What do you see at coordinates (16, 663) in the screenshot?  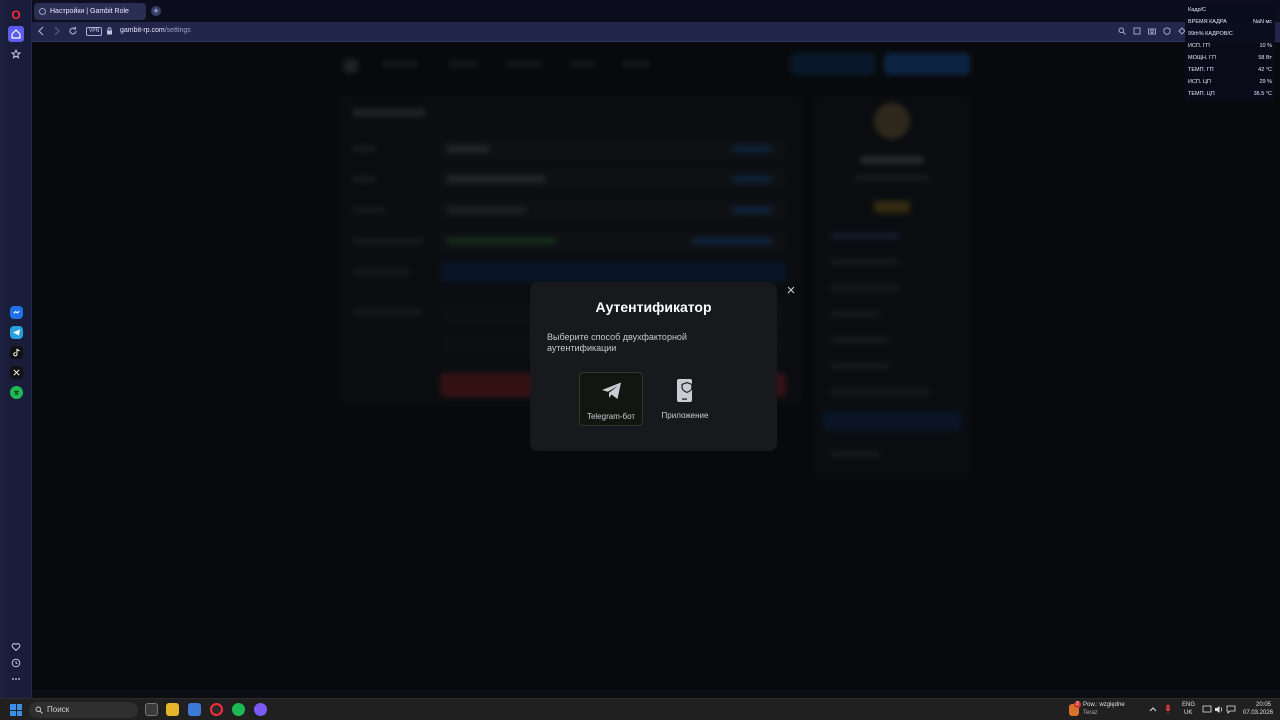 I see `history-clock-icon` at bounding box center [16, 663].